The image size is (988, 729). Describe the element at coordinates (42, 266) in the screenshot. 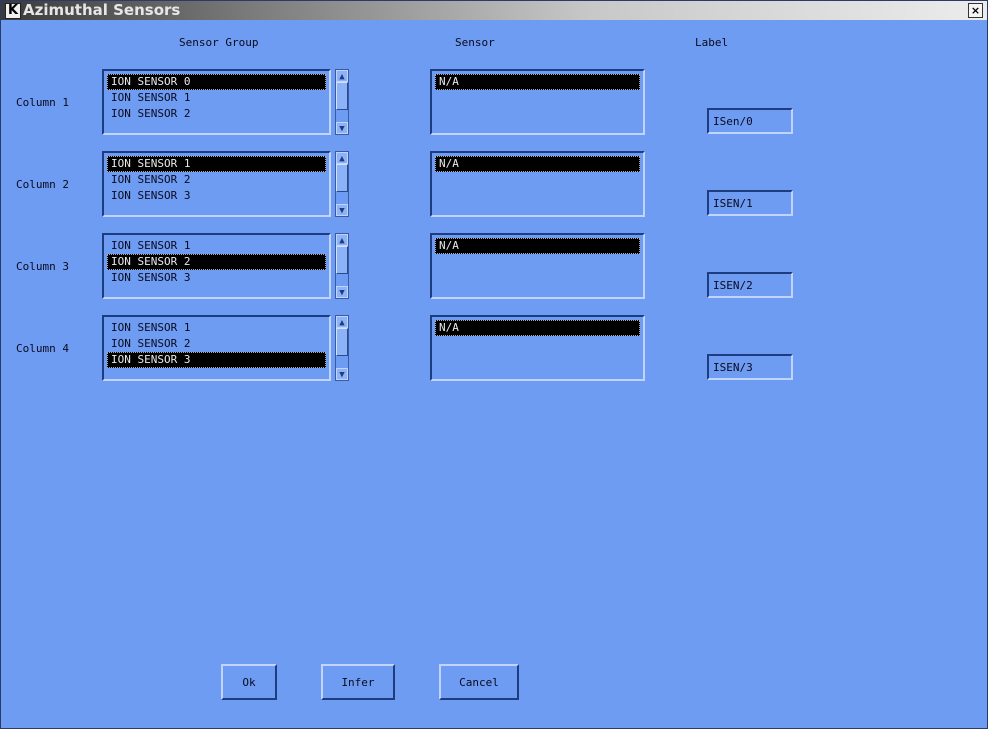

I see `row-label-column-3: Column 3` at that location.